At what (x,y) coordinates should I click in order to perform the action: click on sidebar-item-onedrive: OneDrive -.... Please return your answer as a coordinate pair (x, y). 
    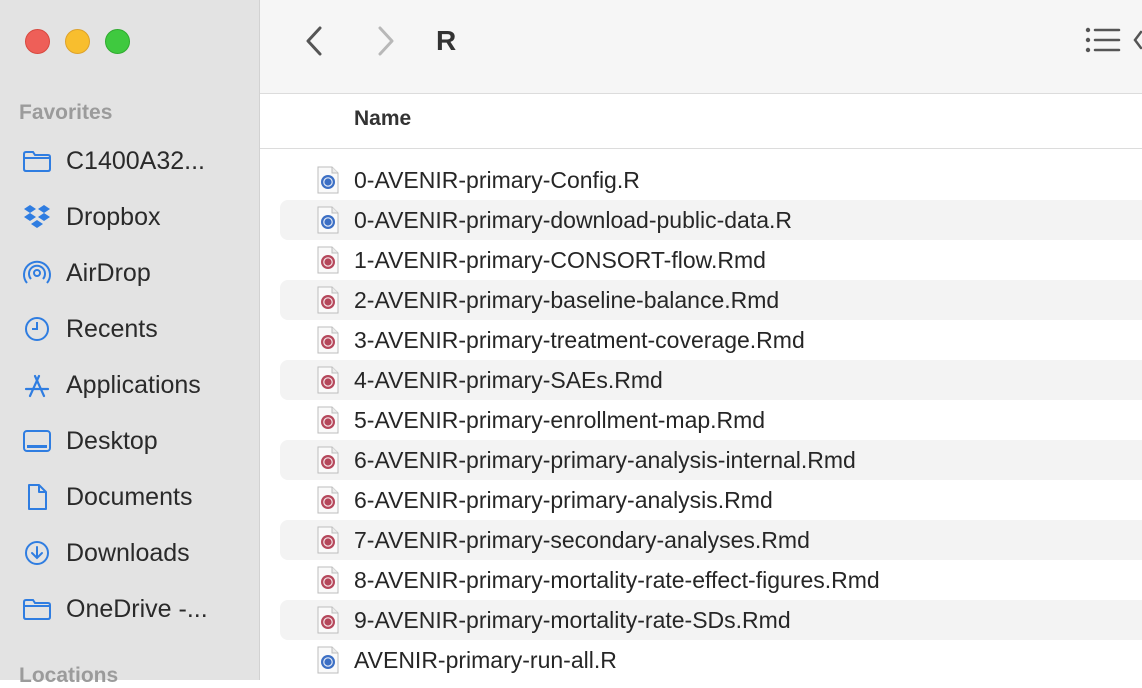
    Looking at the image, I should click on (130, 609).